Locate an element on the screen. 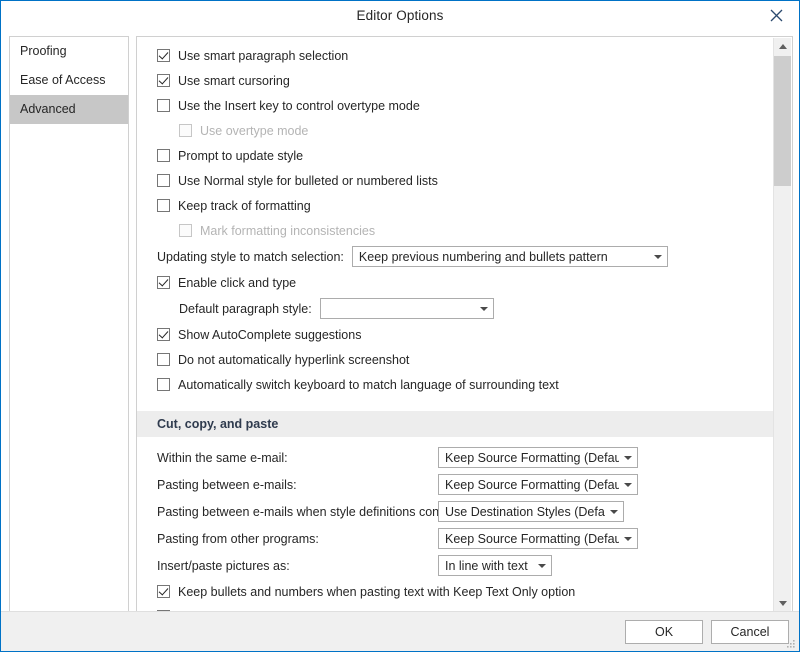 The image size is (800, 652). option-use-smart-cursoring: Use smart cursoring is located at coordinates (455, 80).